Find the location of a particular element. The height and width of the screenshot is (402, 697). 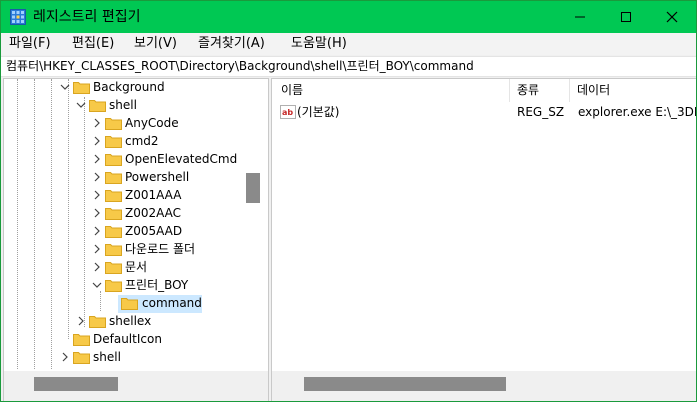

tree-node-label: OpenElevatedCmd is located at coordinates (181, 159).